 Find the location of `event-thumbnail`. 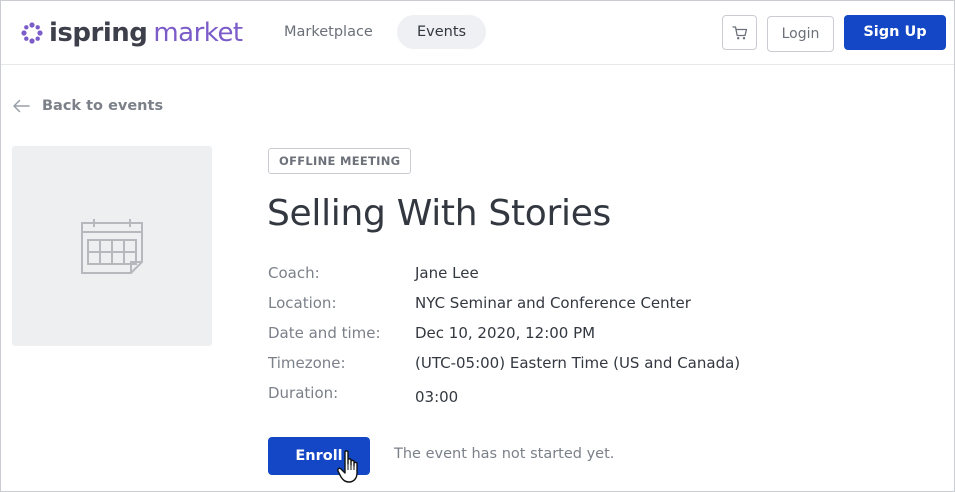

event-thumbnail is located at coordinates (112, 246).